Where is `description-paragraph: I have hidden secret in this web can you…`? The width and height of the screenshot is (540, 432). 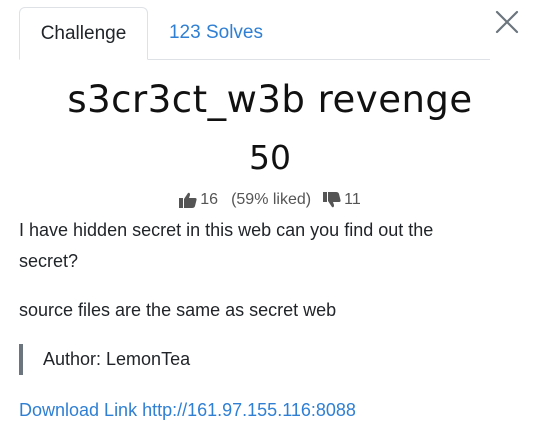 description-paragraph: I have hidden secret in this web can you… is located at coordinates (226, 245).